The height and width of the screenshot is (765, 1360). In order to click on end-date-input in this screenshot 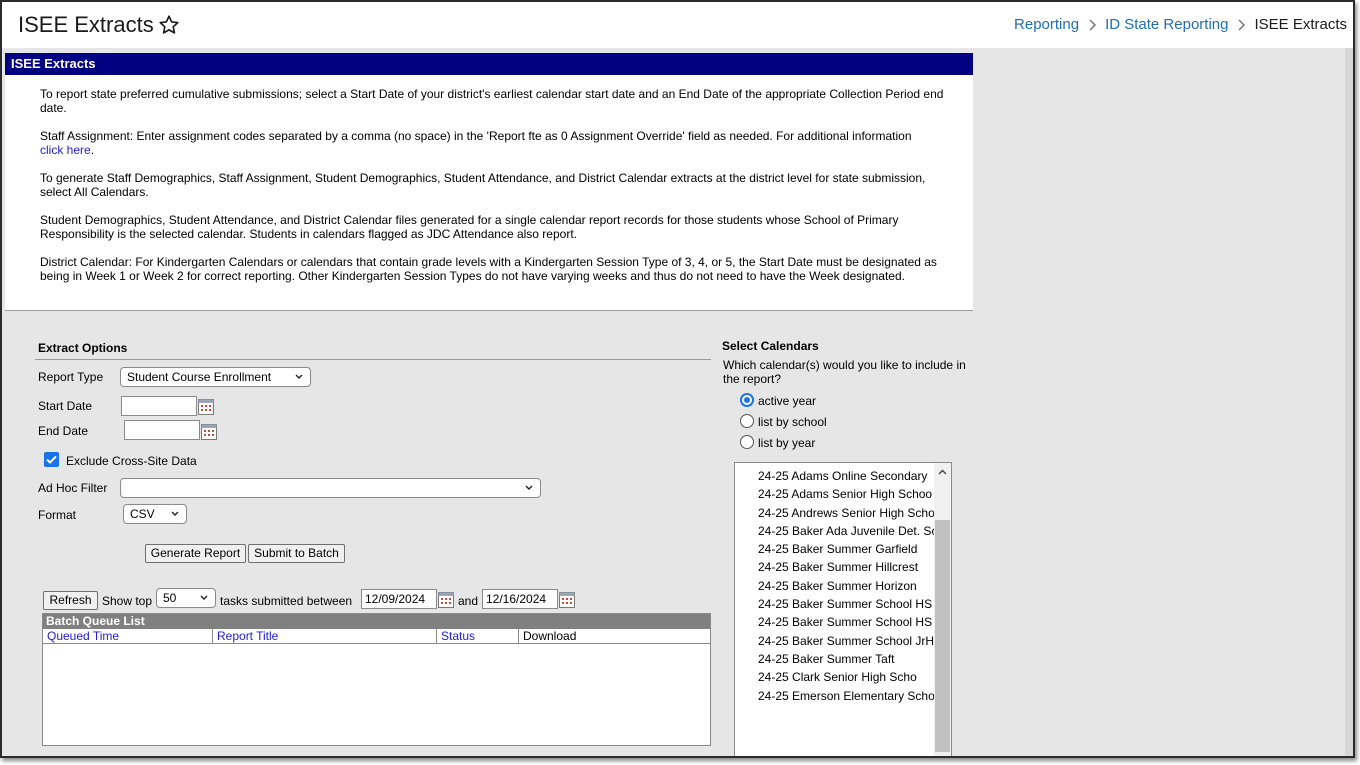, I will do `click(162, 430)`.